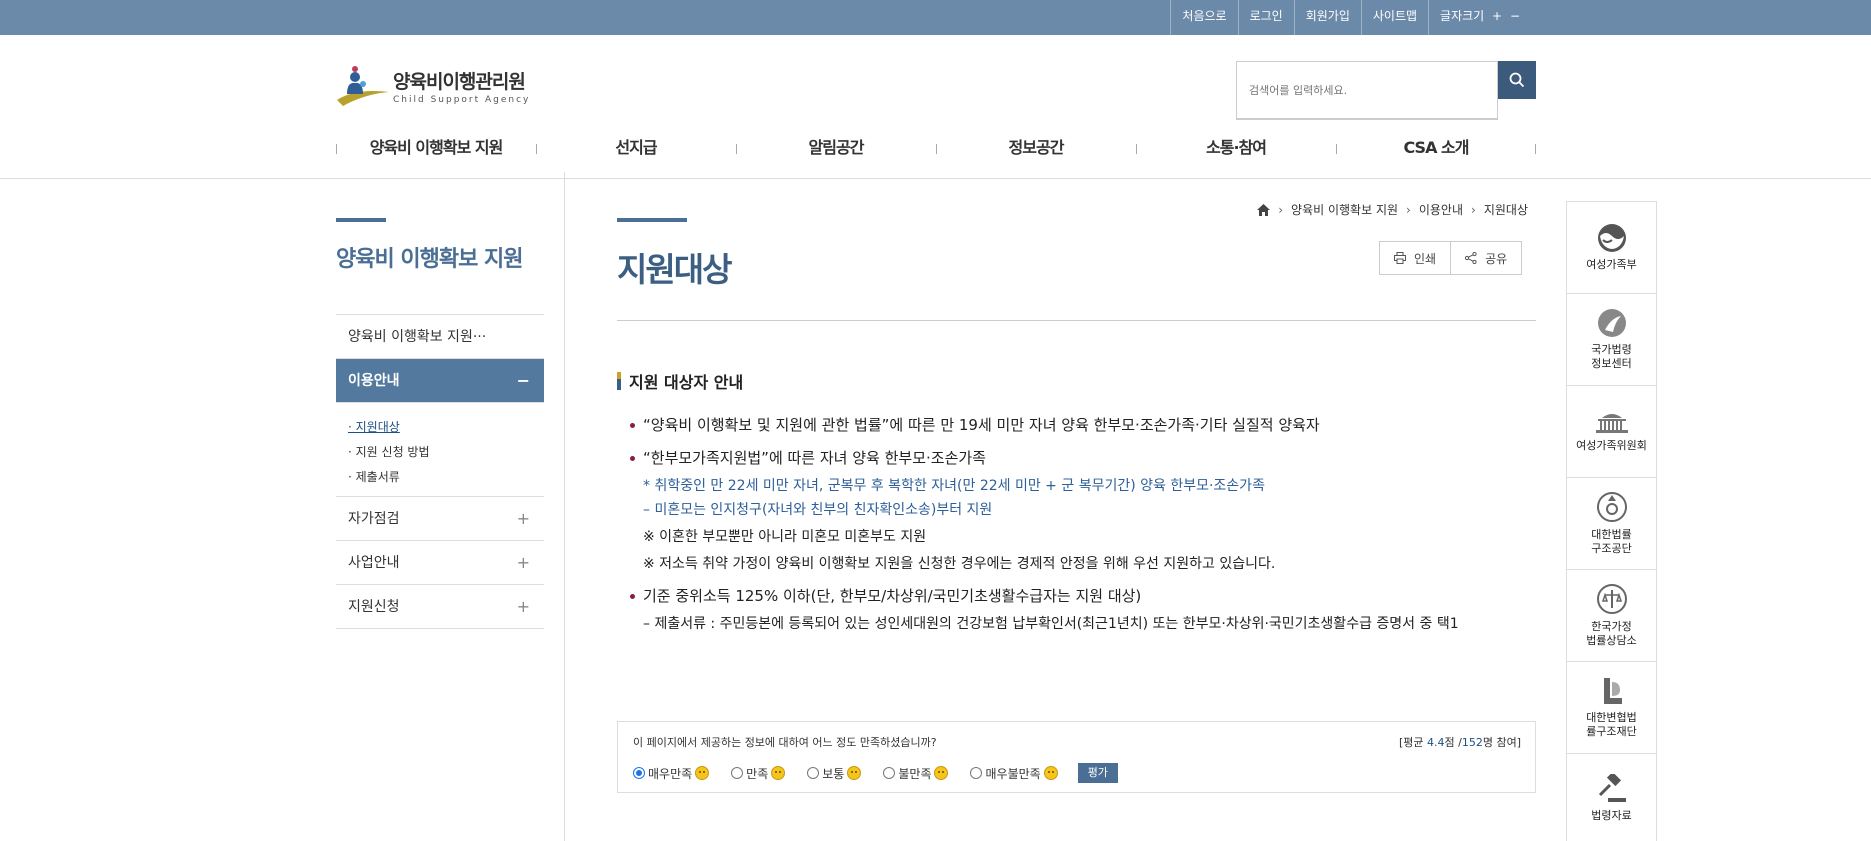  I want to click on collapse-icon: −, so click(523, 381).